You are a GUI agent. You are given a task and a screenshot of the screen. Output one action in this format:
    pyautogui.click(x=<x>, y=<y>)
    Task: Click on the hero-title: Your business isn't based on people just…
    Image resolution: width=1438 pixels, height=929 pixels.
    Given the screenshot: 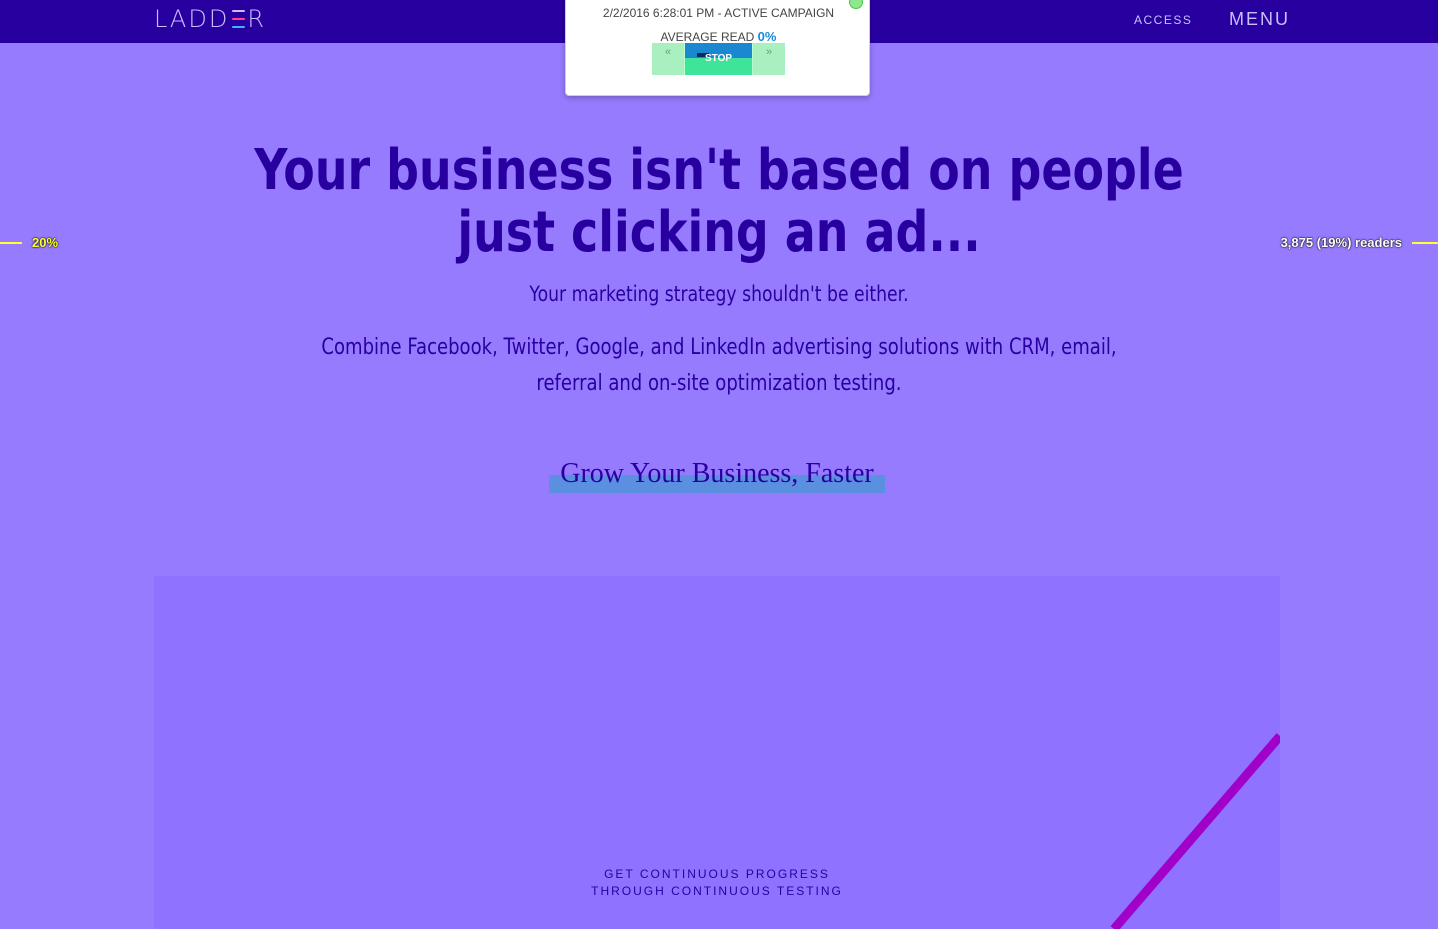 What is the action you would take?
    pyautogui.click(x=718, y=202)
    